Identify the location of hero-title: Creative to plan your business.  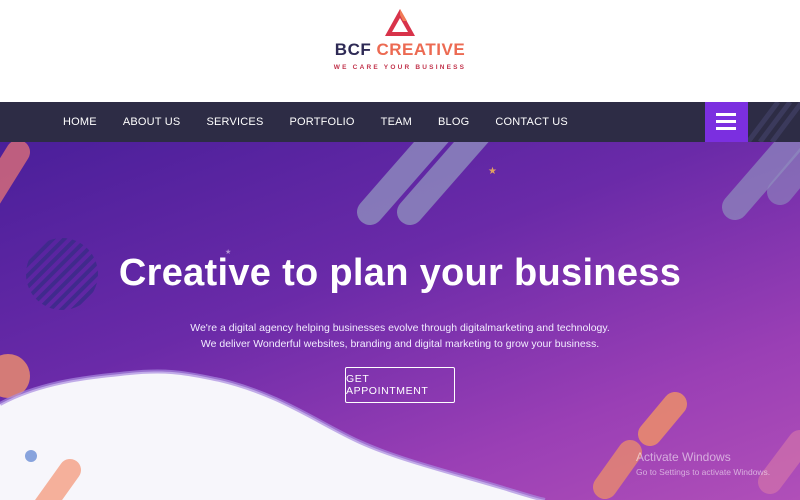
(400, 273).